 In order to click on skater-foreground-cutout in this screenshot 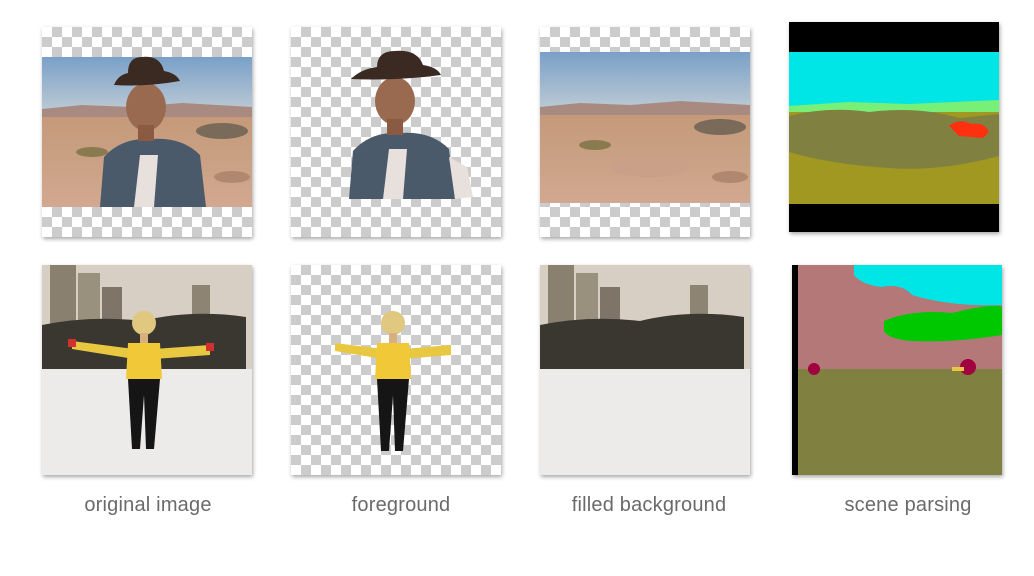, I will do `click(393, 381)`.